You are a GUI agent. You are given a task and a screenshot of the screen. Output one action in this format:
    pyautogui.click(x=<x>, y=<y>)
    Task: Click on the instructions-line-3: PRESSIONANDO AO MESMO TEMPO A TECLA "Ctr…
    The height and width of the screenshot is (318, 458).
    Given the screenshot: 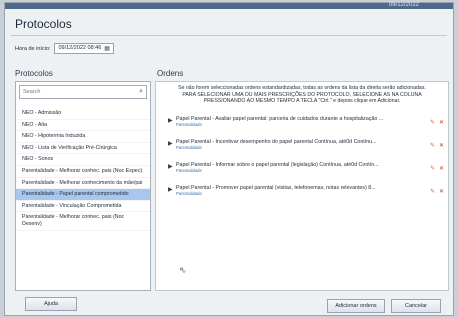 What is the action you would take?
    pyautogui.click(x=302, y=101)
    